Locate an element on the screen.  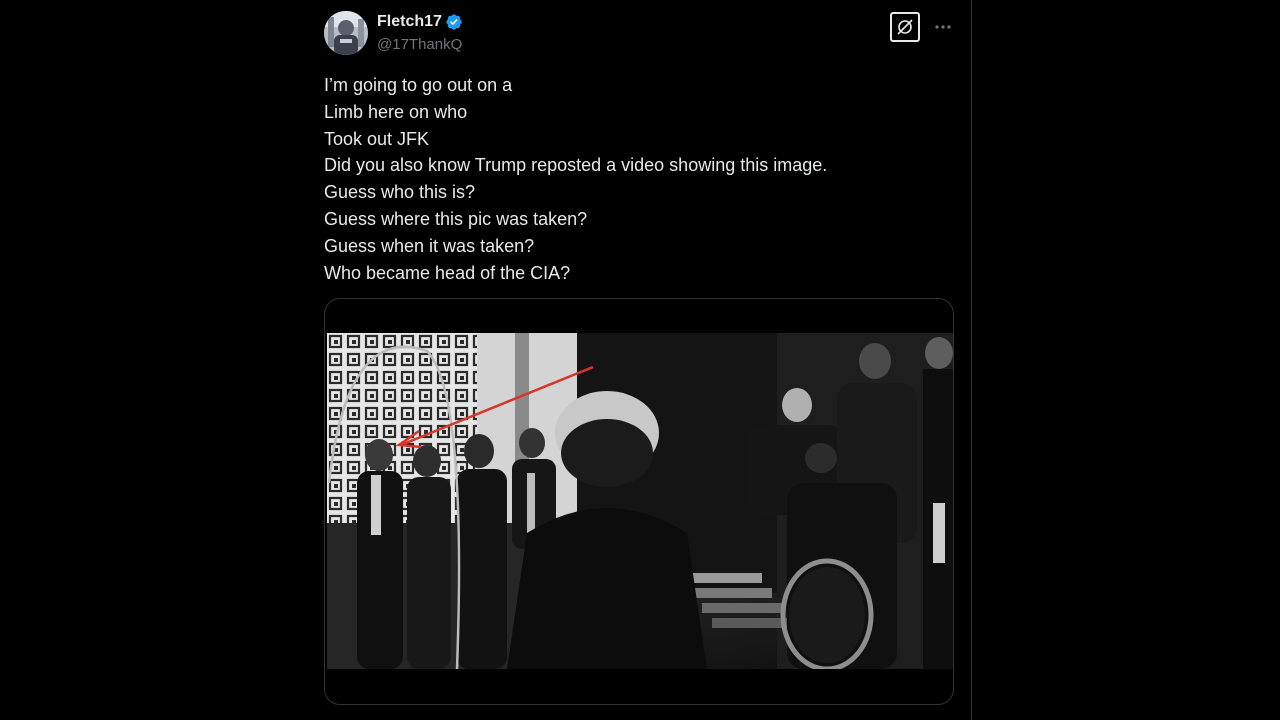
more-dots-icon is located at coordinates (943, 27).